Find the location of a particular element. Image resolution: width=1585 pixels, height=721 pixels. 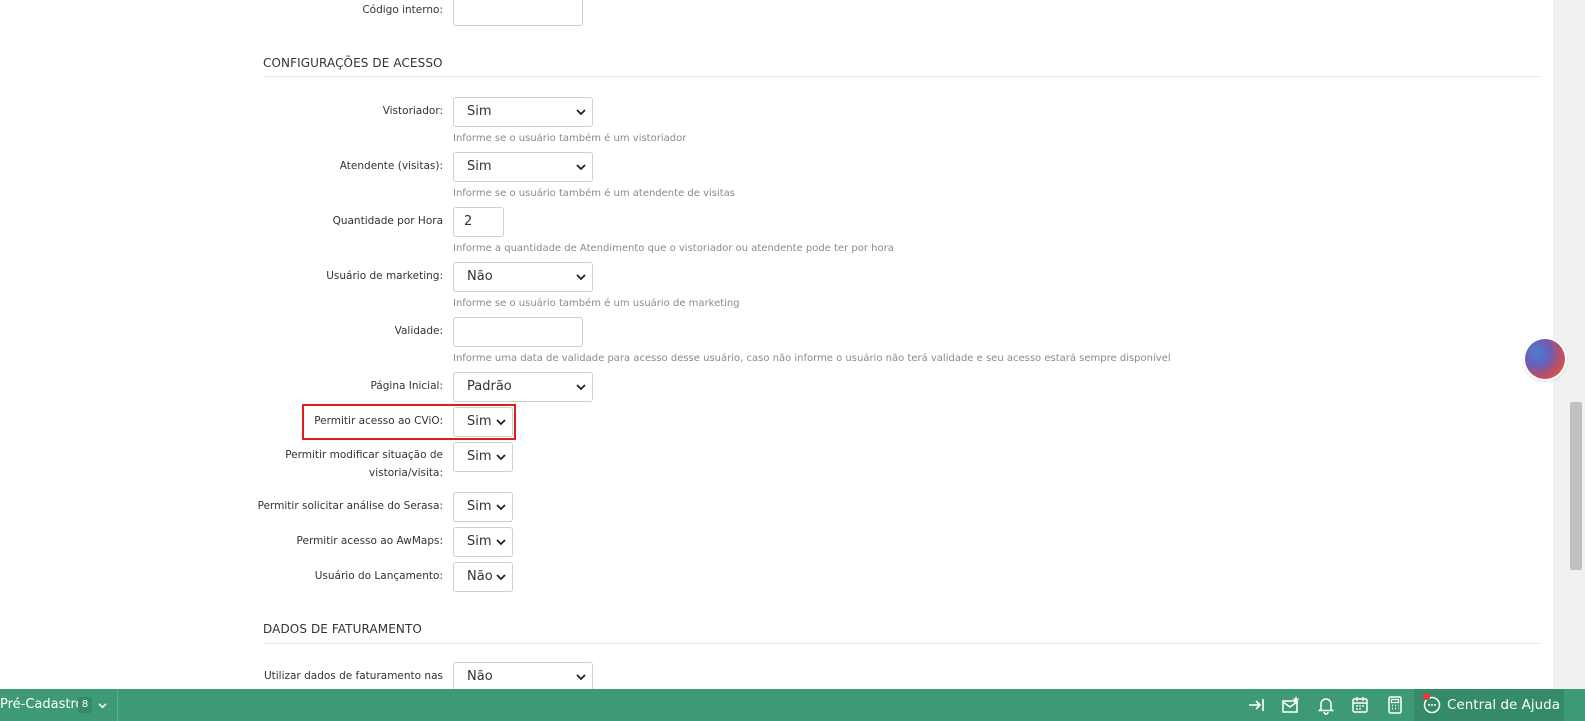

lancamento-select: Não is located at coordinates (483, 577).